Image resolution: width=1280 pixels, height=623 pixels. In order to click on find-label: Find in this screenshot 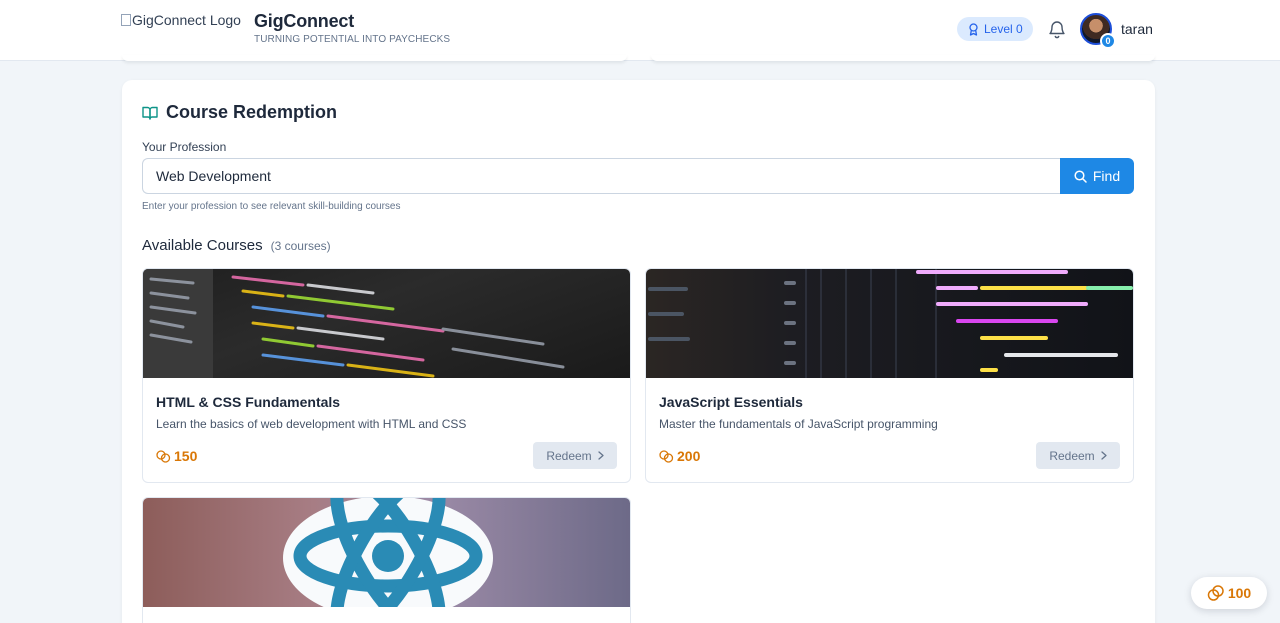, I will do `click(1106, 176)`.